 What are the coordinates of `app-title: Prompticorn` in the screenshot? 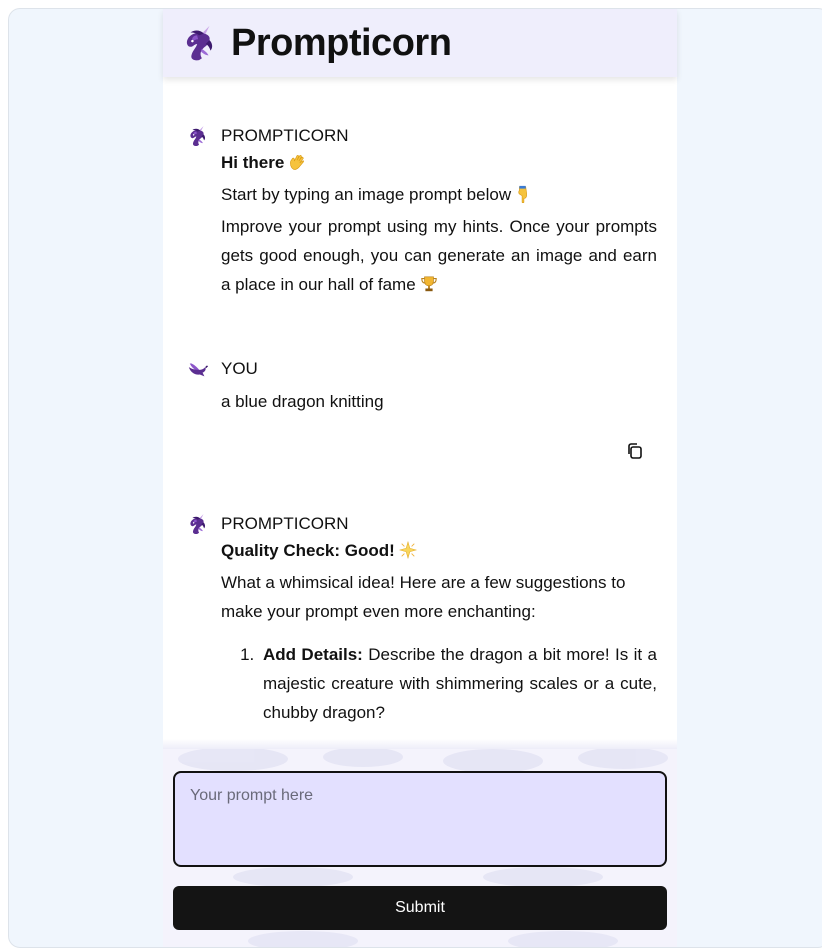 It's located at (341, 42).